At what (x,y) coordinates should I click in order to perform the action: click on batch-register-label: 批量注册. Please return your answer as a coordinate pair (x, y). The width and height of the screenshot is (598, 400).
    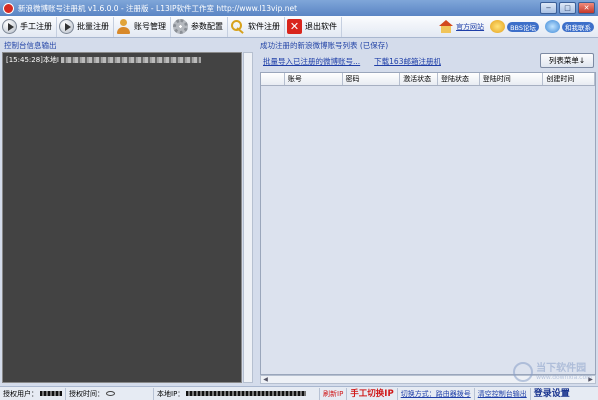
    Looking at the image, I should click on (93, 26).